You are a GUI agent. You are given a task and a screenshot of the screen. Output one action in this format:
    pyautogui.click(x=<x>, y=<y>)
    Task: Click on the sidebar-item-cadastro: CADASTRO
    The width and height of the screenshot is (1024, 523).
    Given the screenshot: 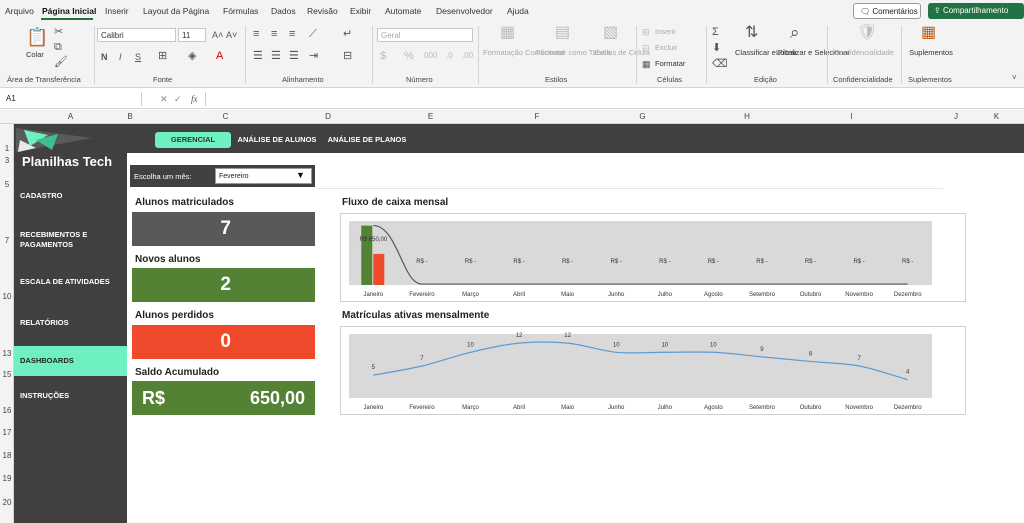 What is the action you would take?
    pyautogui.click(x=70, y=196)
    